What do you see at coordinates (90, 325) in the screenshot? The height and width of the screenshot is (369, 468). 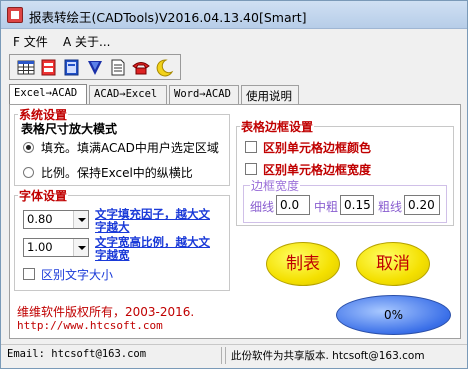 I see `website-link: http://www.htcsoft.com` at bounding box center [90, 325].